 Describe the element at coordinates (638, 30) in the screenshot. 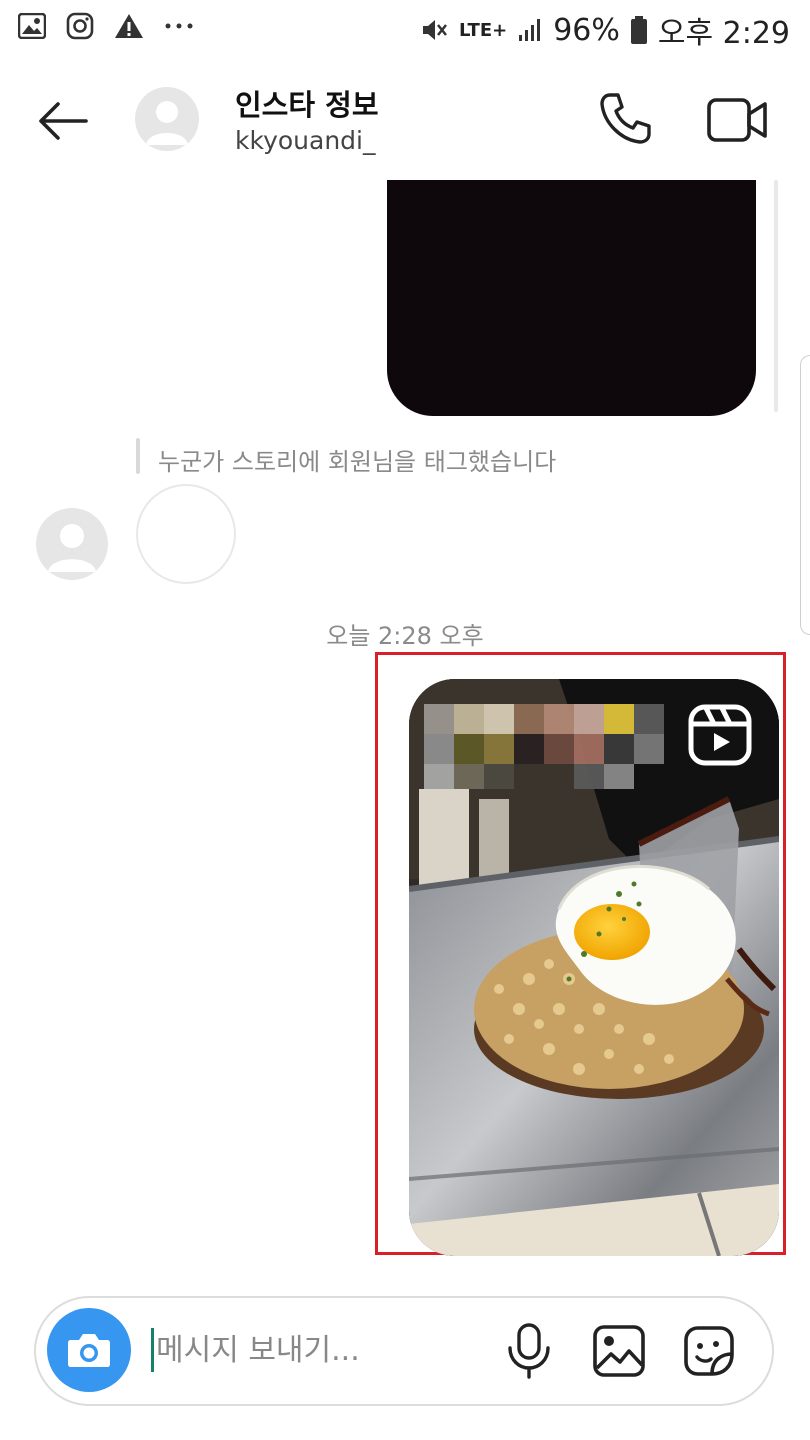

I see `battery-icon` at that location.